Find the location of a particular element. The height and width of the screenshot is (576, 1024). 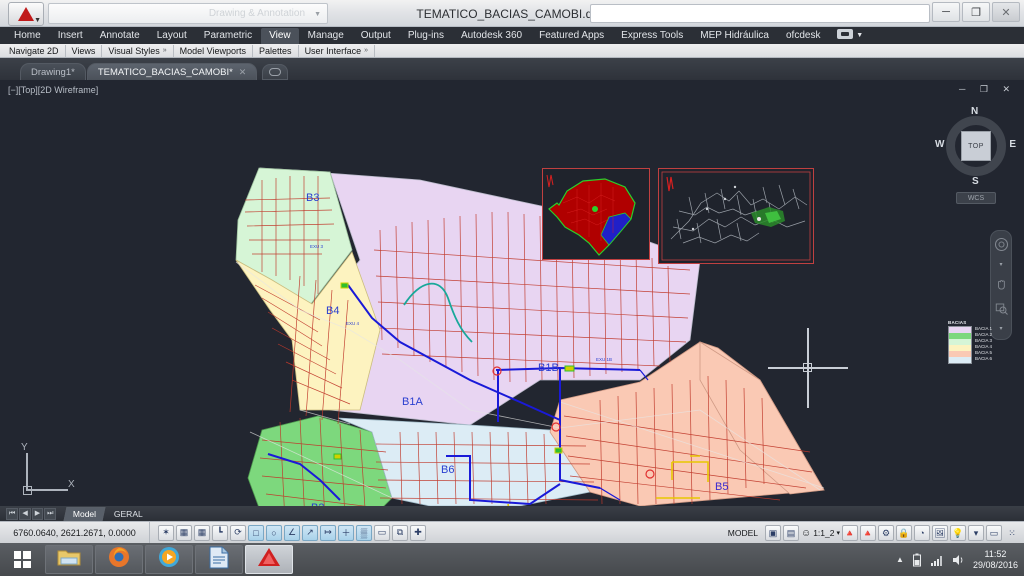

isolate-objects-icon: 🖼 is located at coordinates (940, 533).